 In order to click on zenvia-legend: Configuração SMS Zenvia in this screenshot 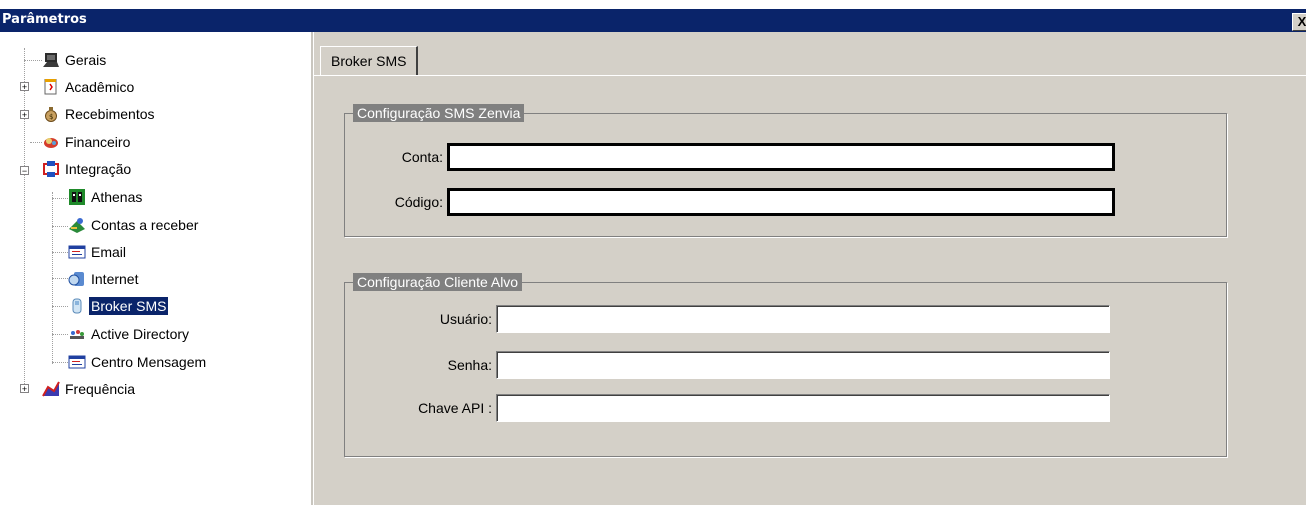, I will do `click(439, 113)`.